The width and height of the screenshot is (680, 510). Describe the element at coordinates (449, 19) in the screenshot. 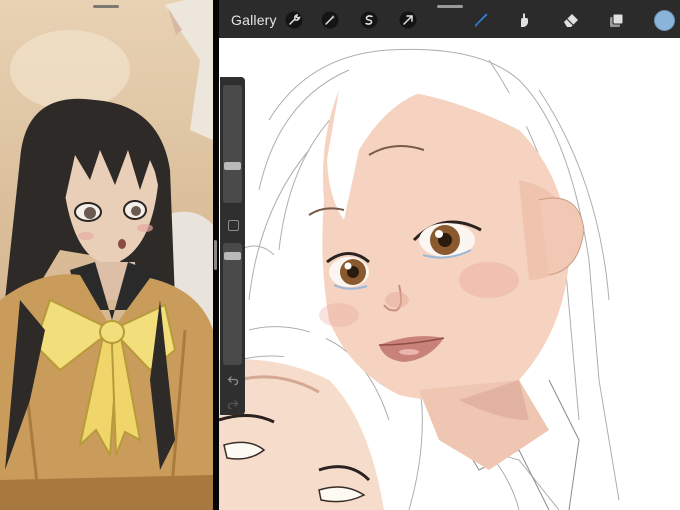

I see `top-toolbar: Gallery` at that location.